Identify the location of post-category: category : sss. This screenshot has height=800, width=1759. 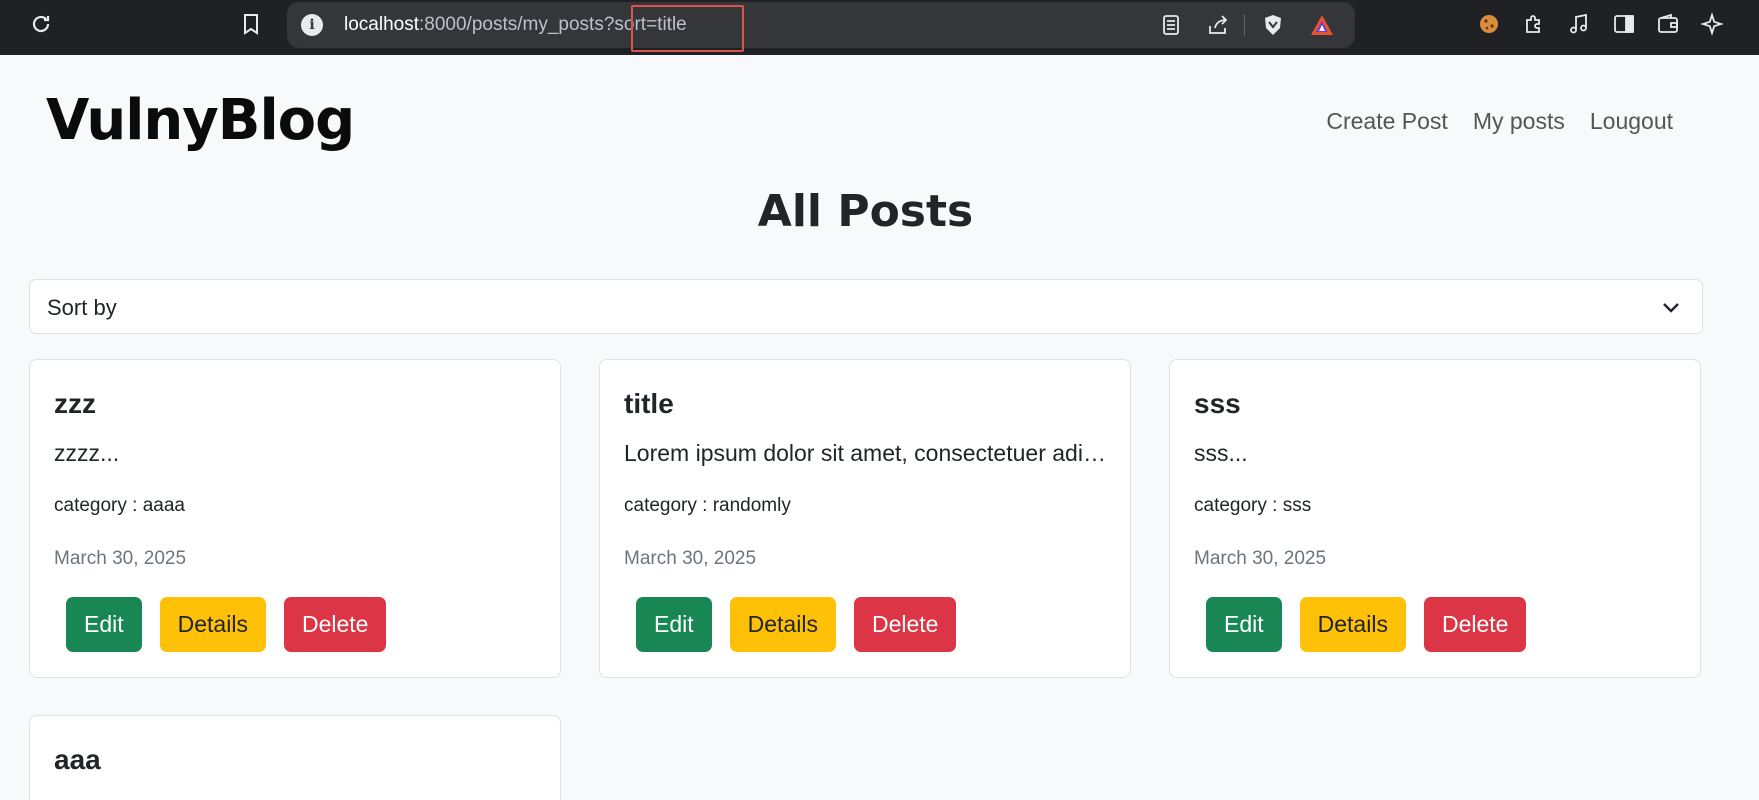
(1253, 505).